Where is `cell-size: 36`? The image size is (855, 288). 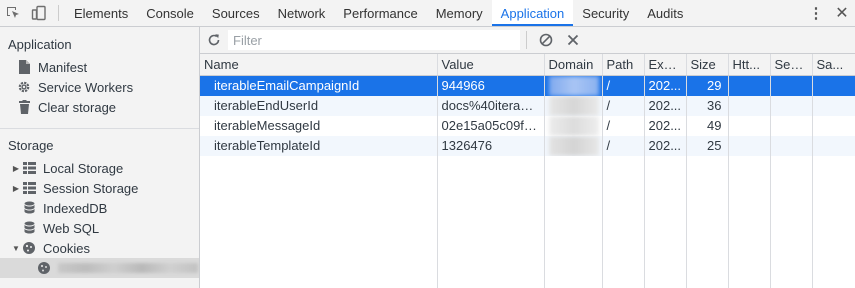 cell-size: 36 is located at coordinates (707, 105).